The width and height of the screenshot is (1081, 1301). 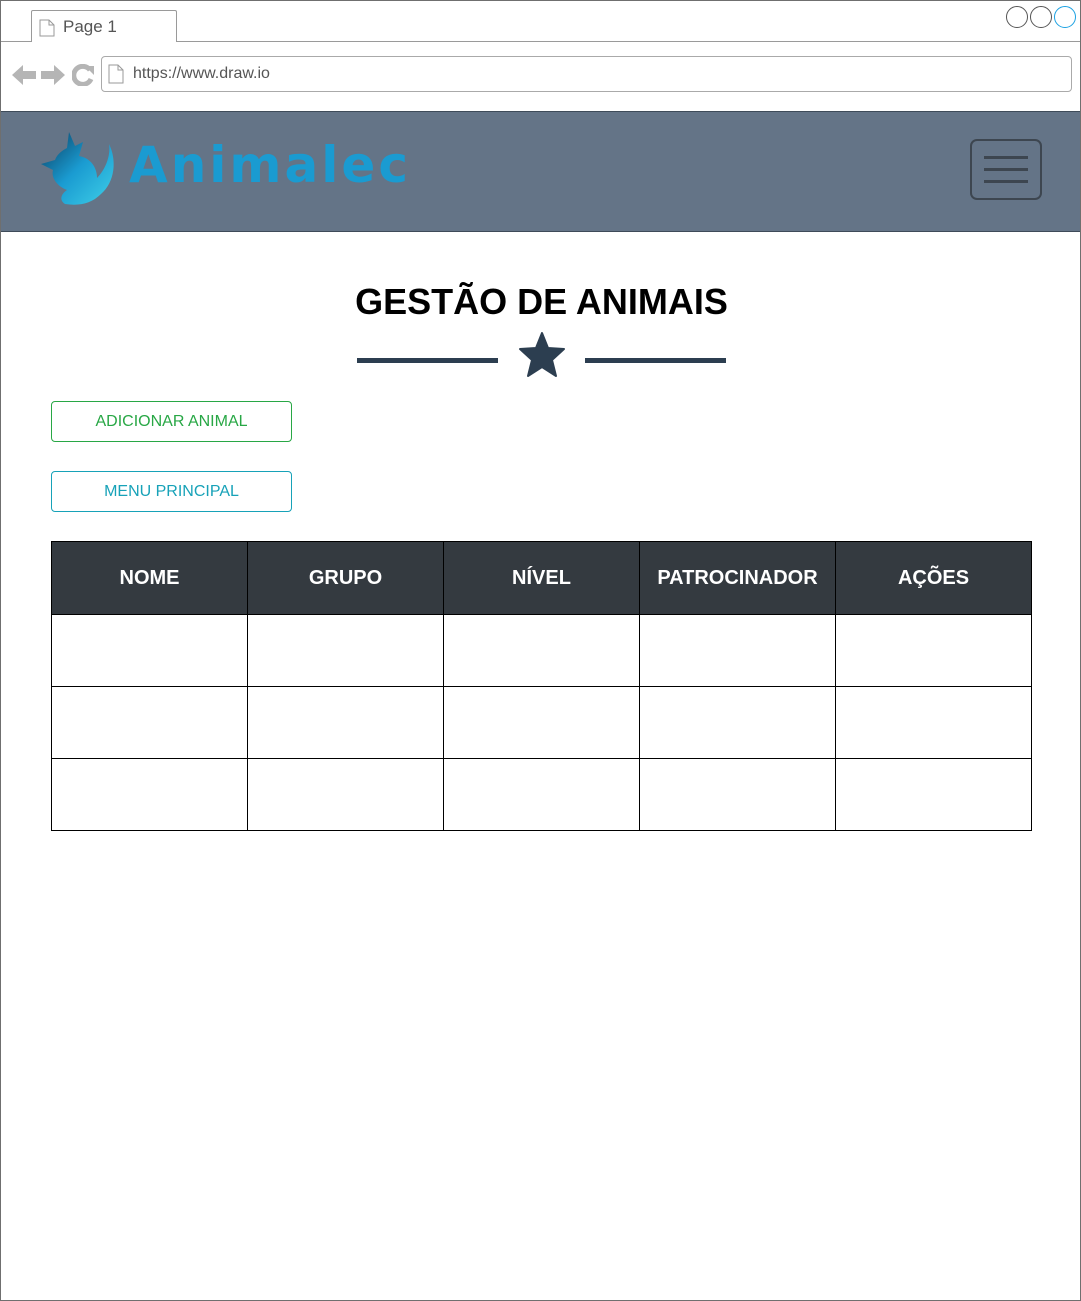 I want to click on brand-logo-text: Animalec, so click(x=270, y=165).